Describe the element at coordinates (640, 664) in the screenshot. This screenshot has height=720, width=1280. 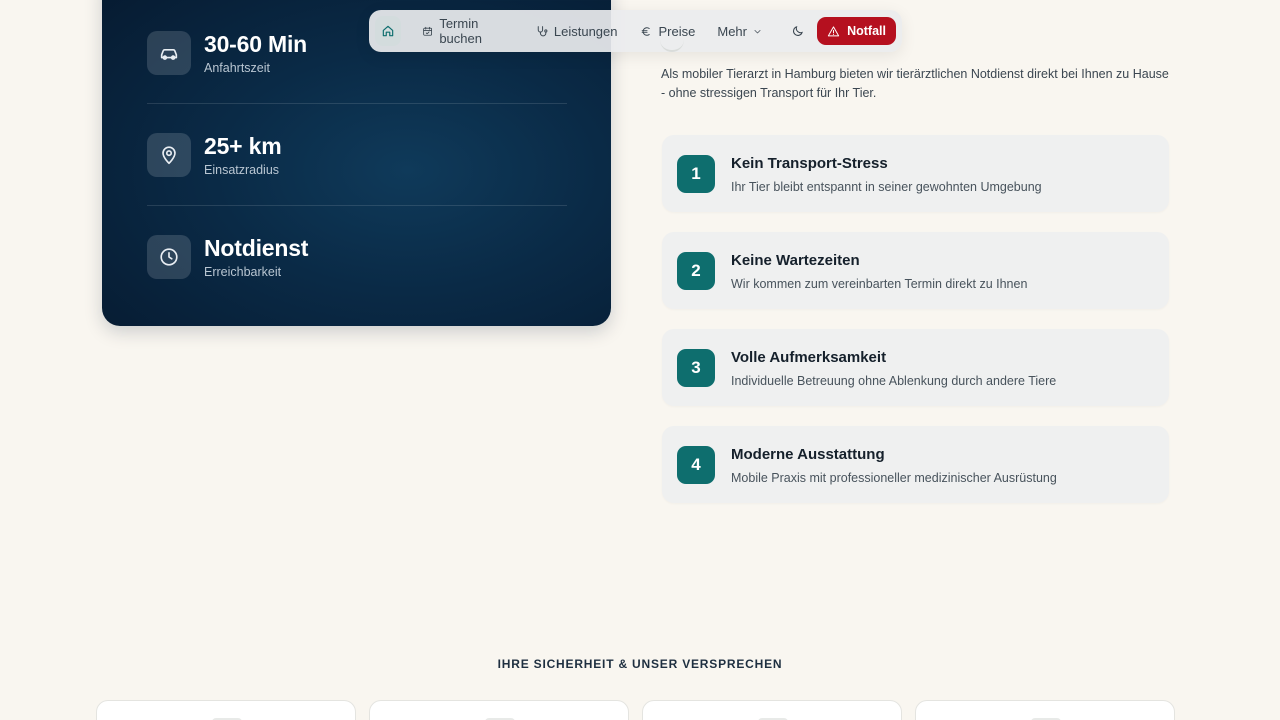
I see `section-heading: IHRE SICHERHEIT & UNSER VERSPRECHEN` at that location.